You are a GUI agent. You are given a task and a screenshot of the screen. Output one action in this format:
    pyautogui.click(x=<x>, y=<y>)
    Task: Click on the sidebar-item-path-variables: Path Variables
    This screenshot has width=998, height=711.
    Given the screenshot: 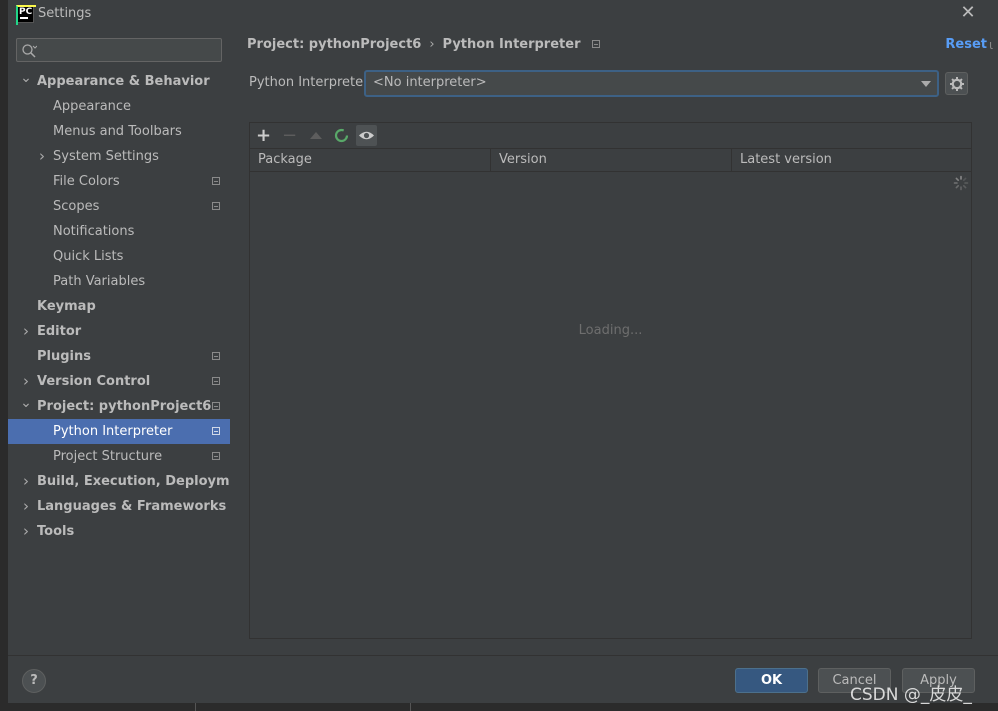 What is the action you would take?
    pyautogui.click(x=119, y=281)
    